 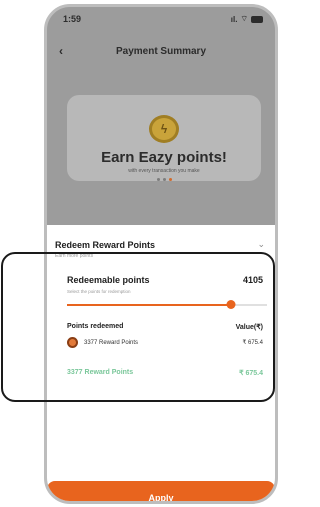 I want to click on sheet-subtitle: Earn more points, so click(x=74, y=256).